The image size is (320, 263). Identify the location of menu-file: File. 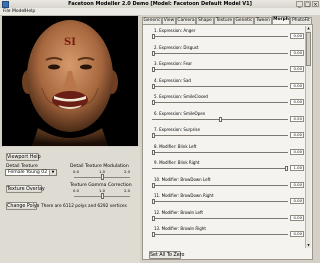
(7, 11).